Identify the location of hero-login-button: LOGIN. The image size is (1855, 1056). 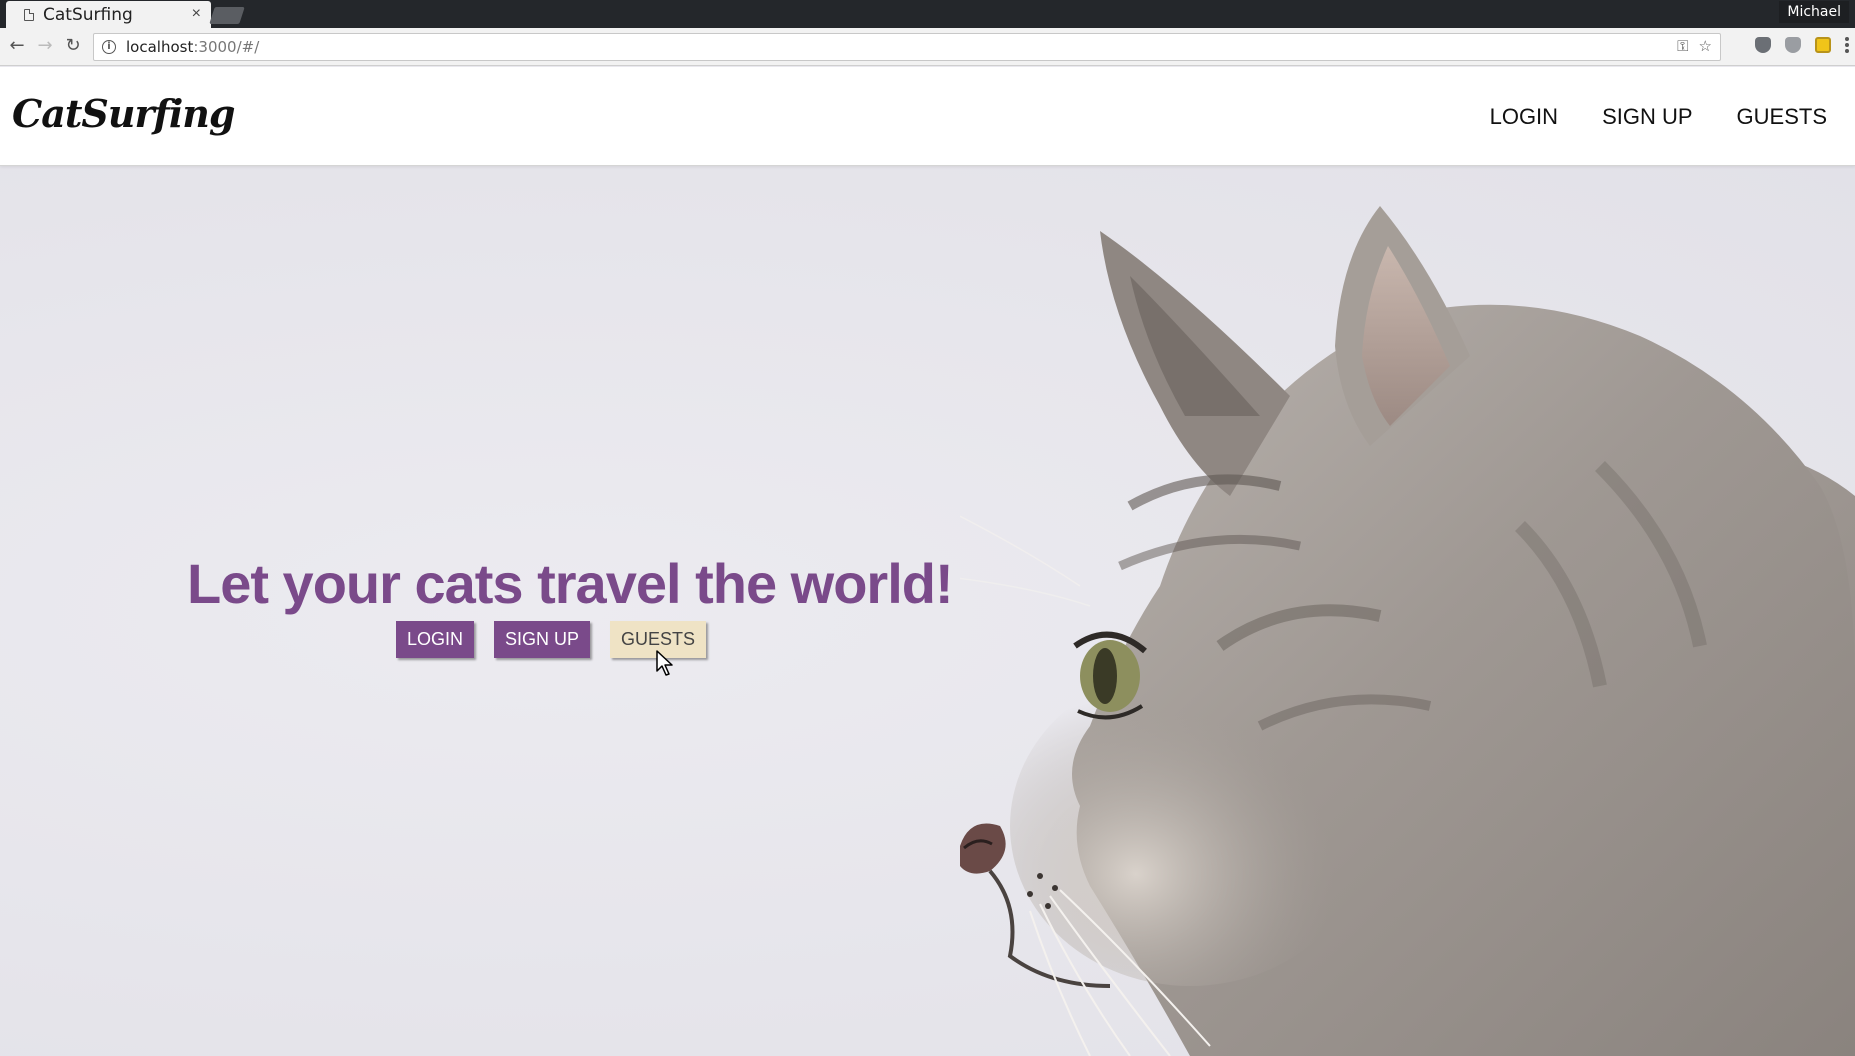
(435, 639).